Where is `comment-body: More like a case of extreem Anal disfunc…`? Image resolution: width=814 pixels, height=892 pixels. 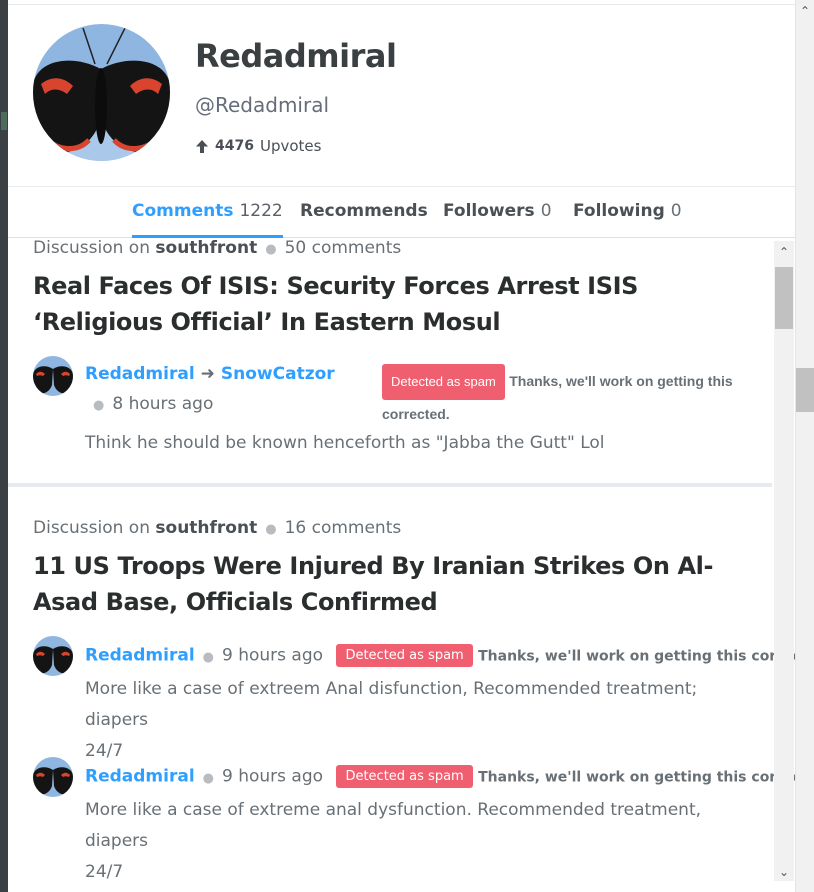
comment-body: More like a case of extreem Anal disfunc… is located at coordinates (419, 720).